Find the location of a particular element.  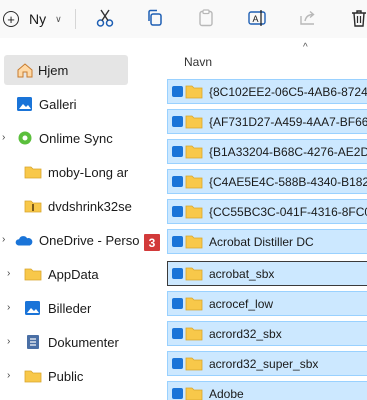

sidebar-item-moby-long: moby-Long ar is located at coordinates (74, 172).